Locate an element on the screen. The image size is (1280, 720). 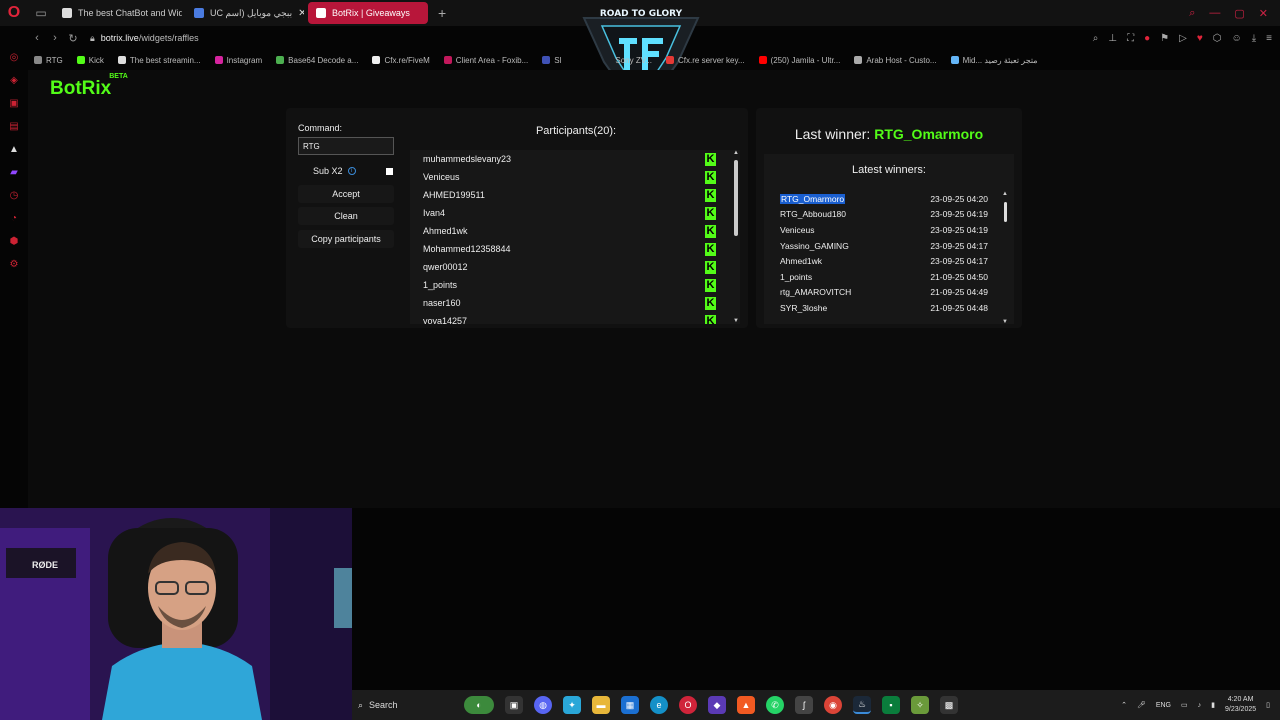
clock-icon: ◔ is located at coordinates (14, 219).